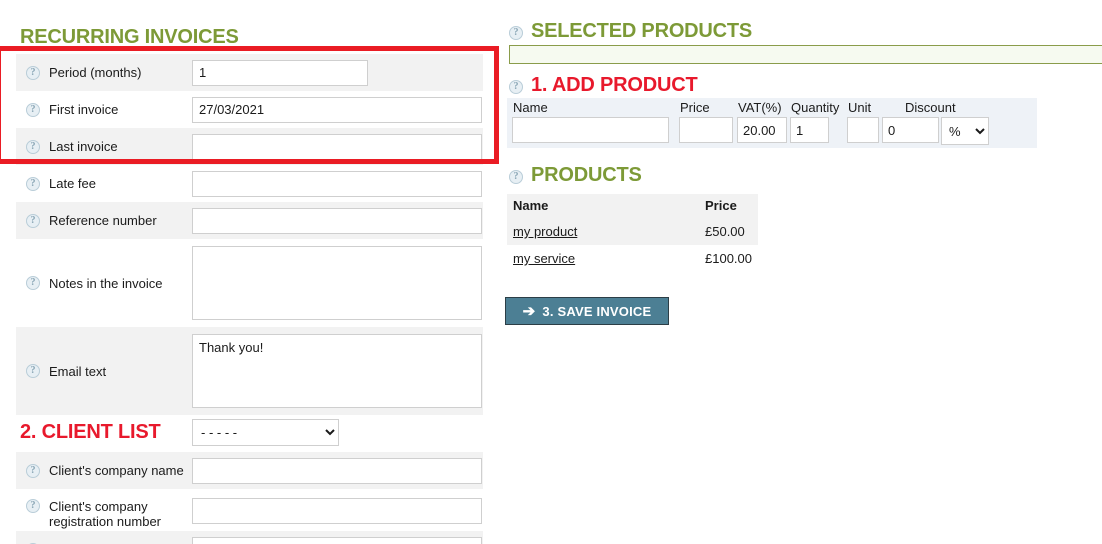 The width and height of the screenshot is (1102, 544). I want to click on form-row: ? First invoice, so click(249, 109).